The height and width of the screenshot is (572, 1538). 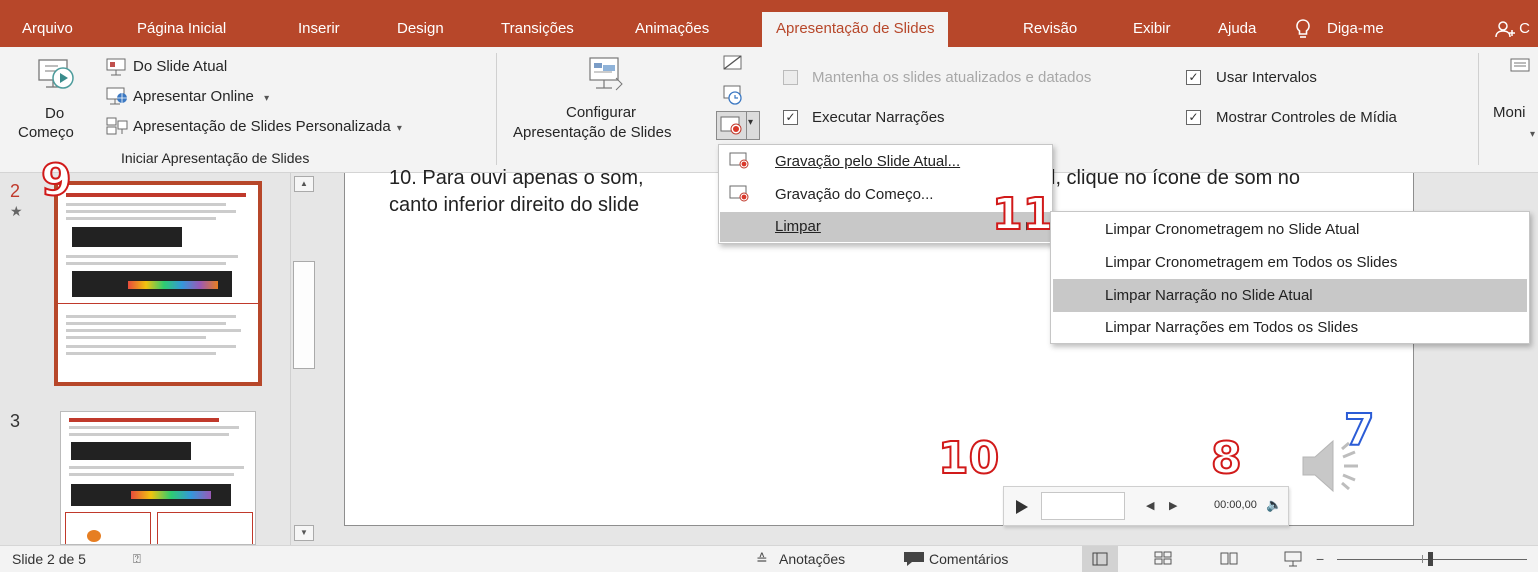 What do you see at coordinates (1512, 29) in the screenshot?
I see `share-button: C` at bounding box center [1512, 29].